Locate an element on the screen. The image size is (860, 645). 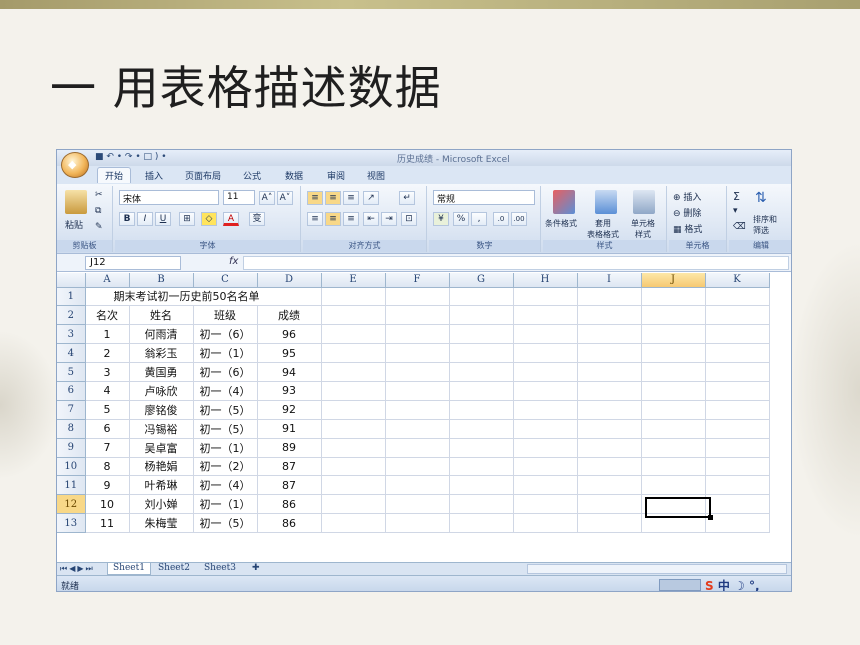
data-cell: 87 is located at coordinates (289, 485).